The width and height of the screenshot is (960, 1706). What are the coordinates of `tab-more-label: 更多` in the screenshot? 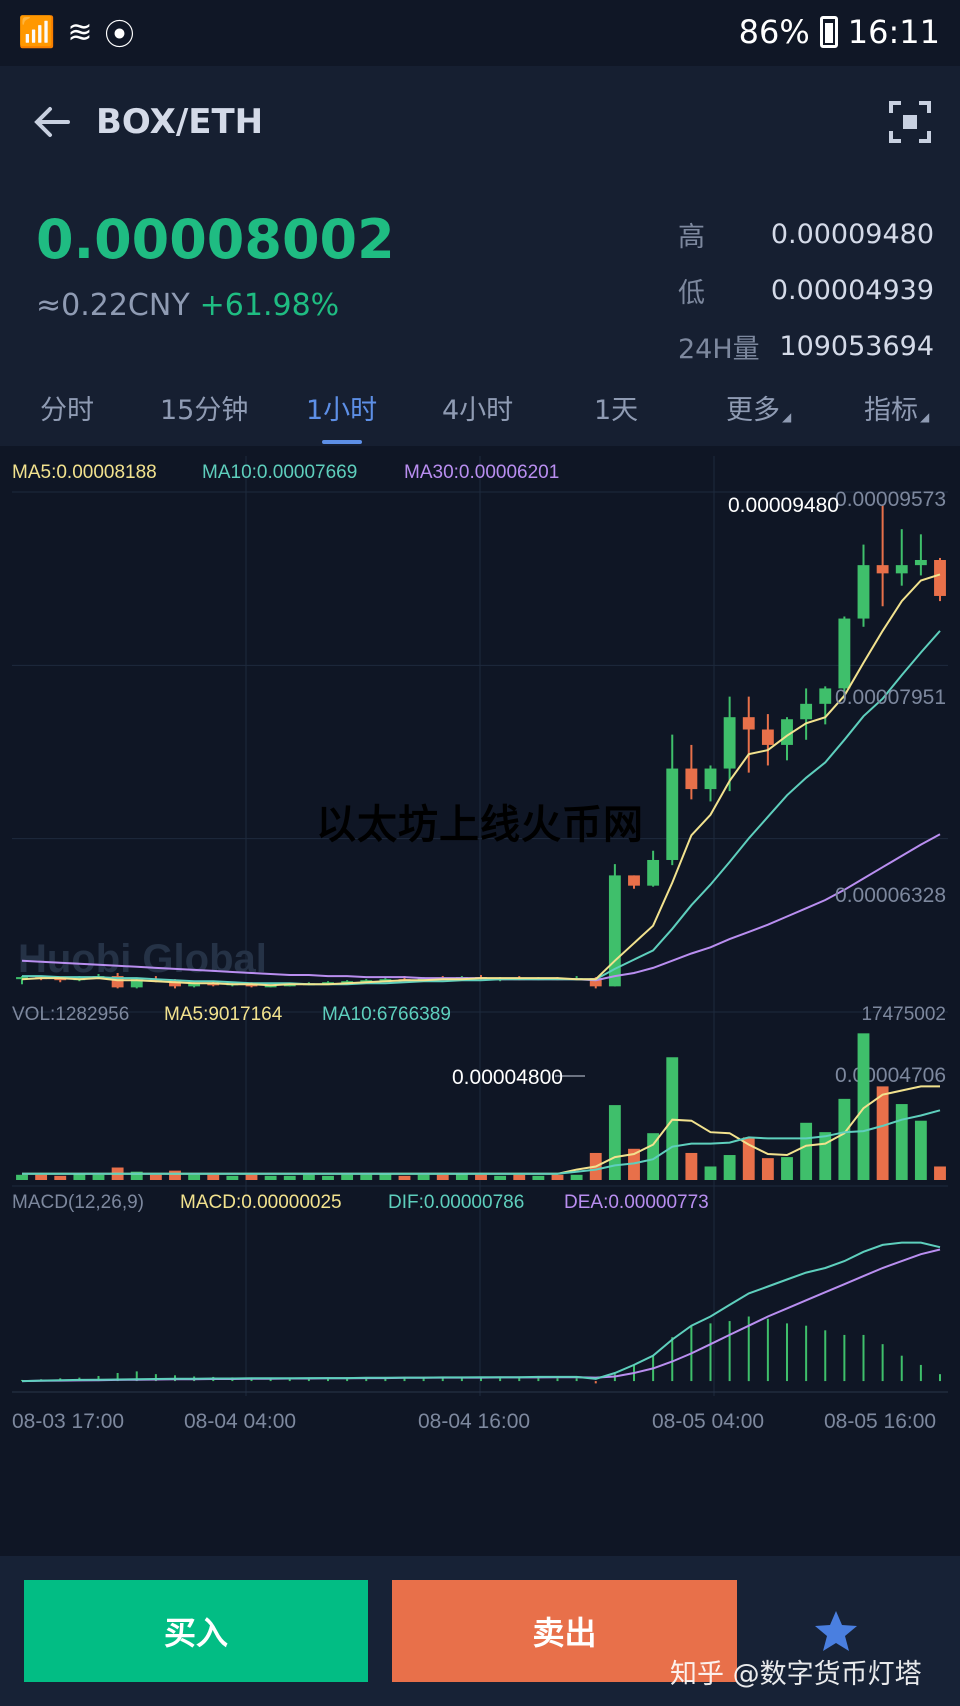 It's located at (753, 410).